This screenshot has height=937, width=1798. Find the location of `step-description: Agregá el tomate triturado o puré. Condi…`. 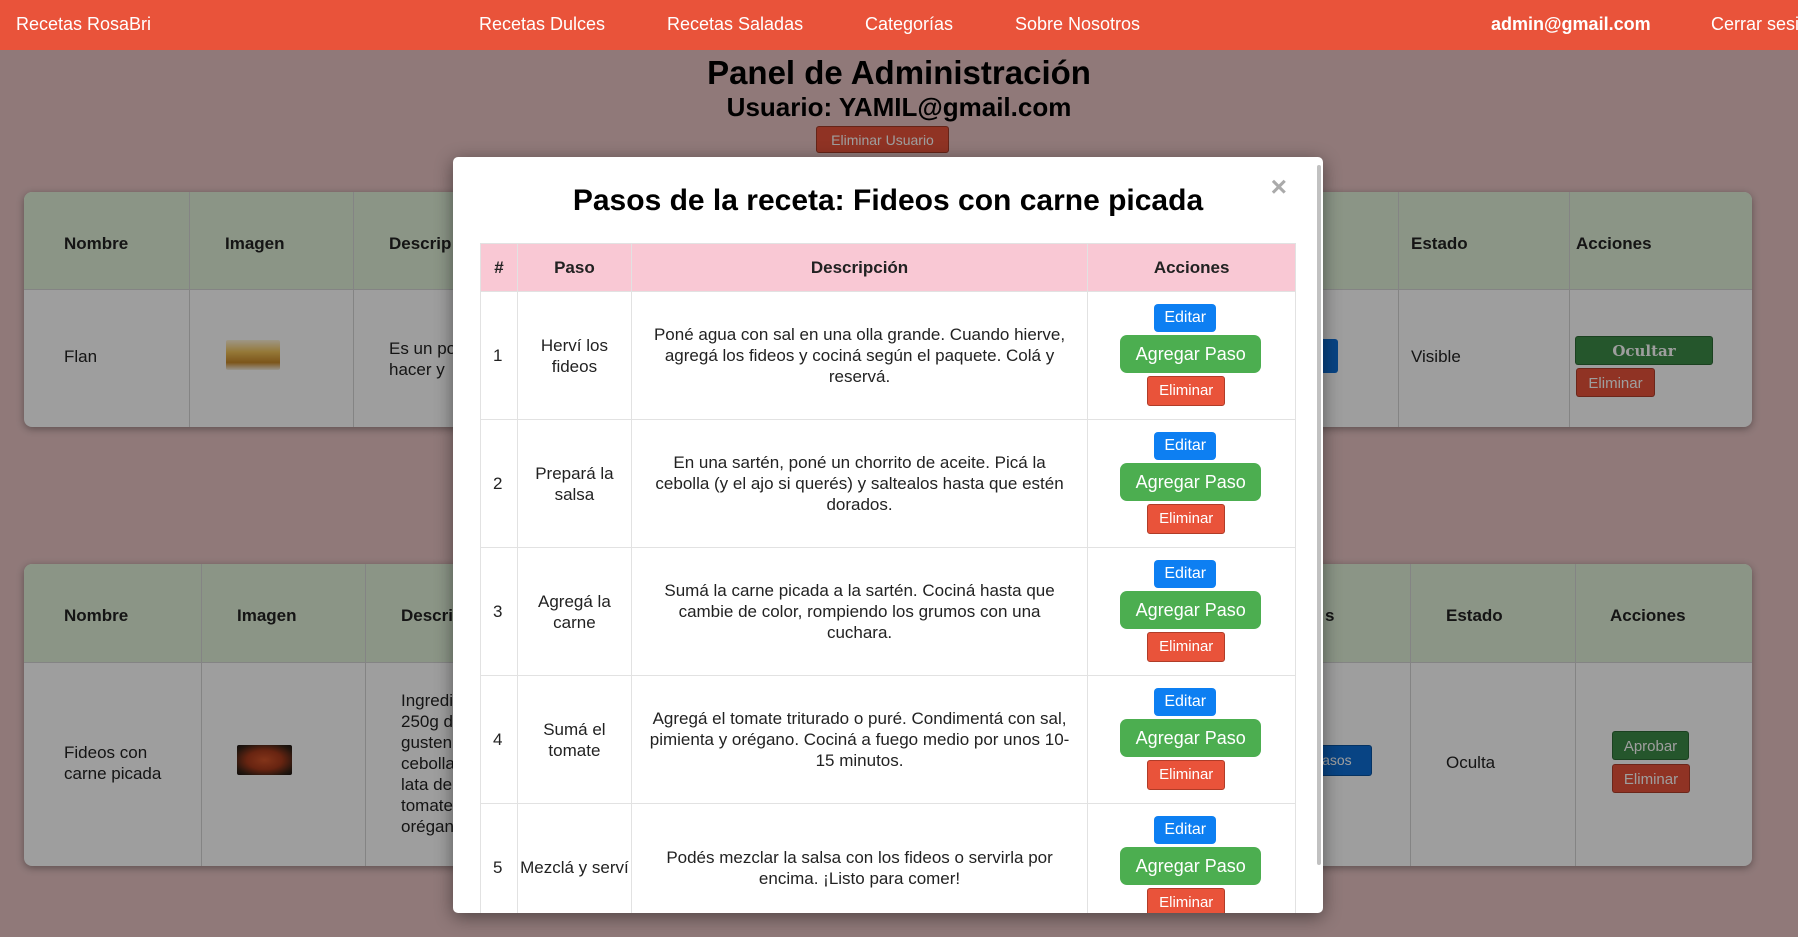

step-description: Agregá el tomate triturado o puré. Condi… is located at coordinates (859, 739).